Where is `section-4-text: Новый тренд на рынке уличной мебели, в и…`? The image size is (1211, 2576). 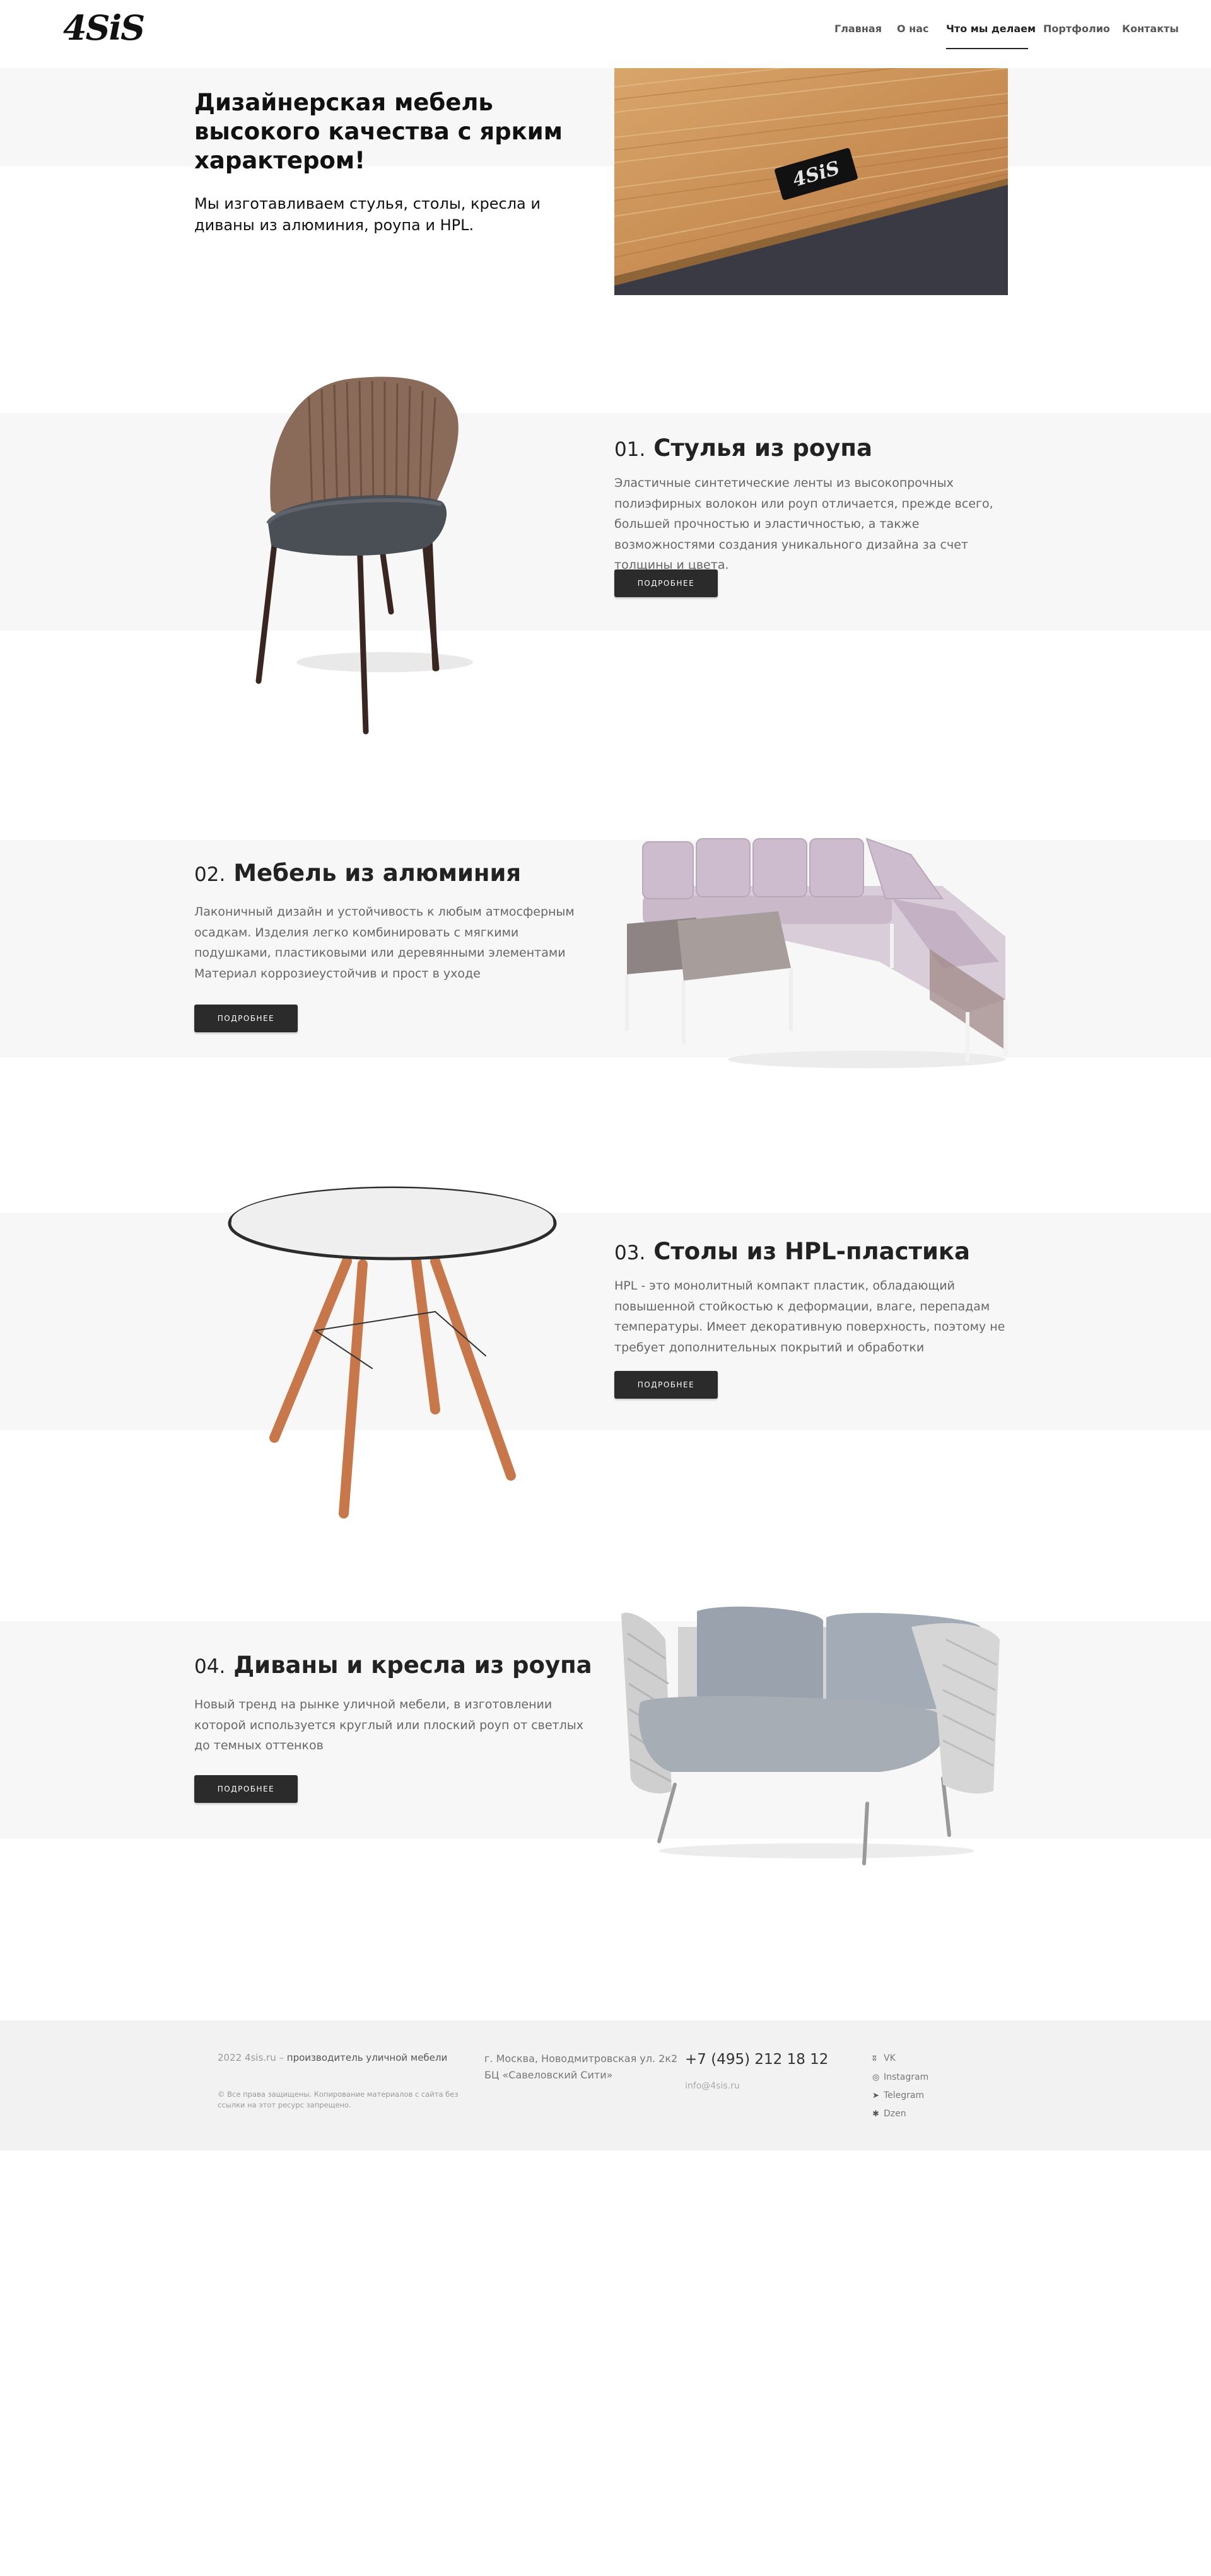 section-4-text: Новый тренд на рынке уличной мебели, в и… is located at coordinates (389, 1725).